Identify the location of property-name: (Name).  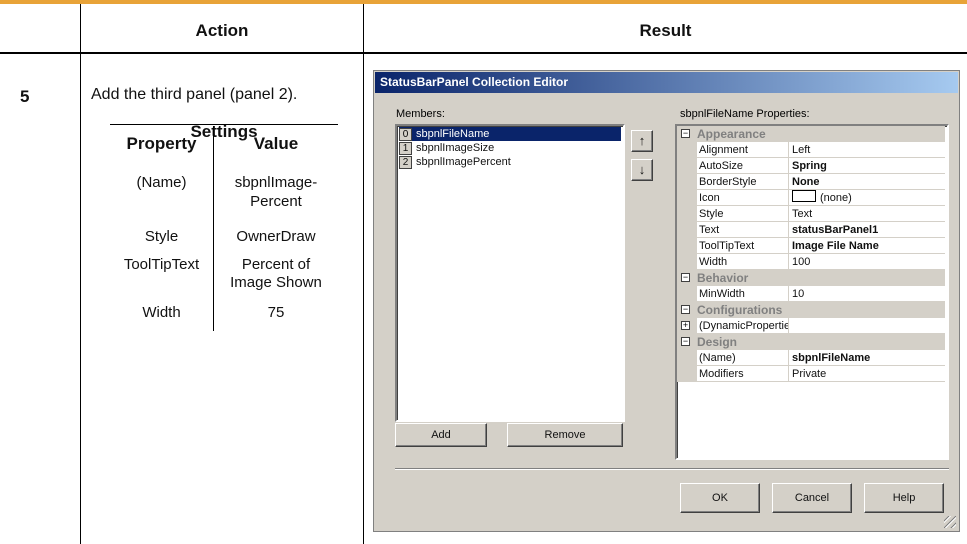
(743, 358).